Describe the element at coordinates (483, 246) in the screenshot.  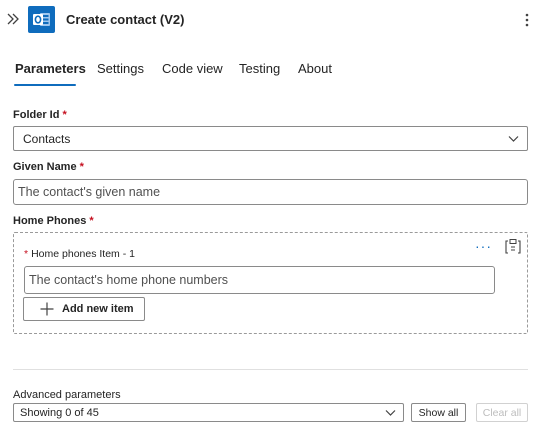
I see `item-menu-button: ···` at that location.